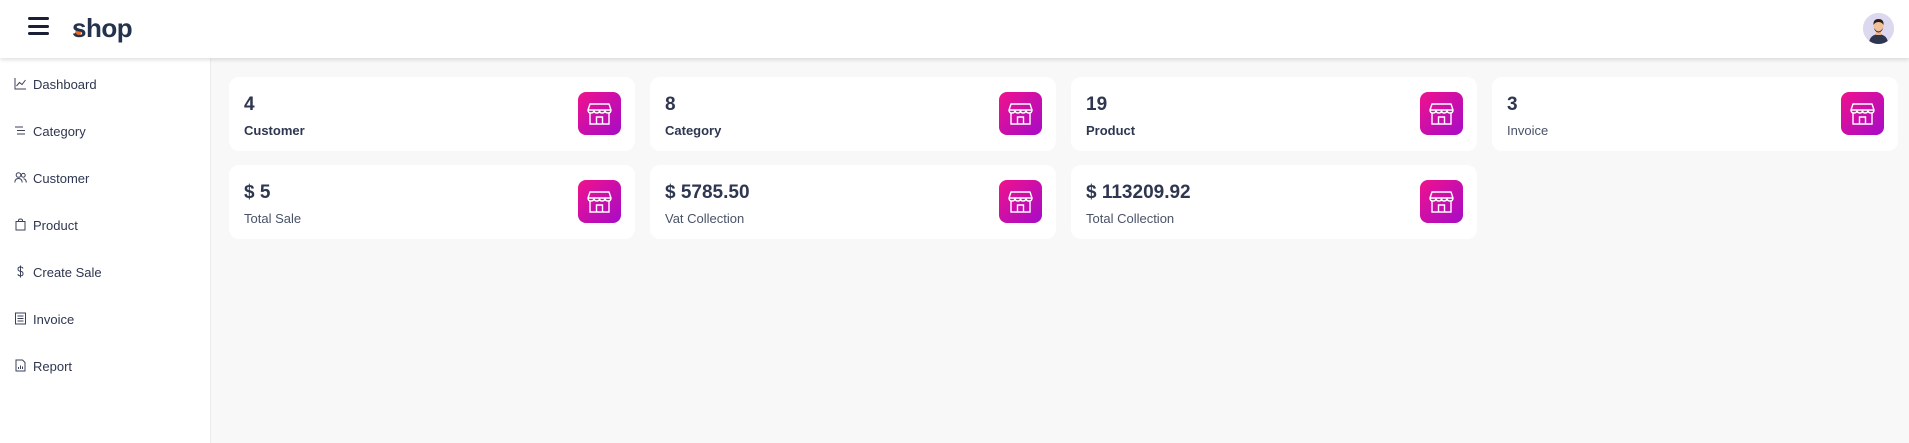 The height and width of the screenshot is (443, 1909). I want to click on avatar-icon, so click(1878, 28).